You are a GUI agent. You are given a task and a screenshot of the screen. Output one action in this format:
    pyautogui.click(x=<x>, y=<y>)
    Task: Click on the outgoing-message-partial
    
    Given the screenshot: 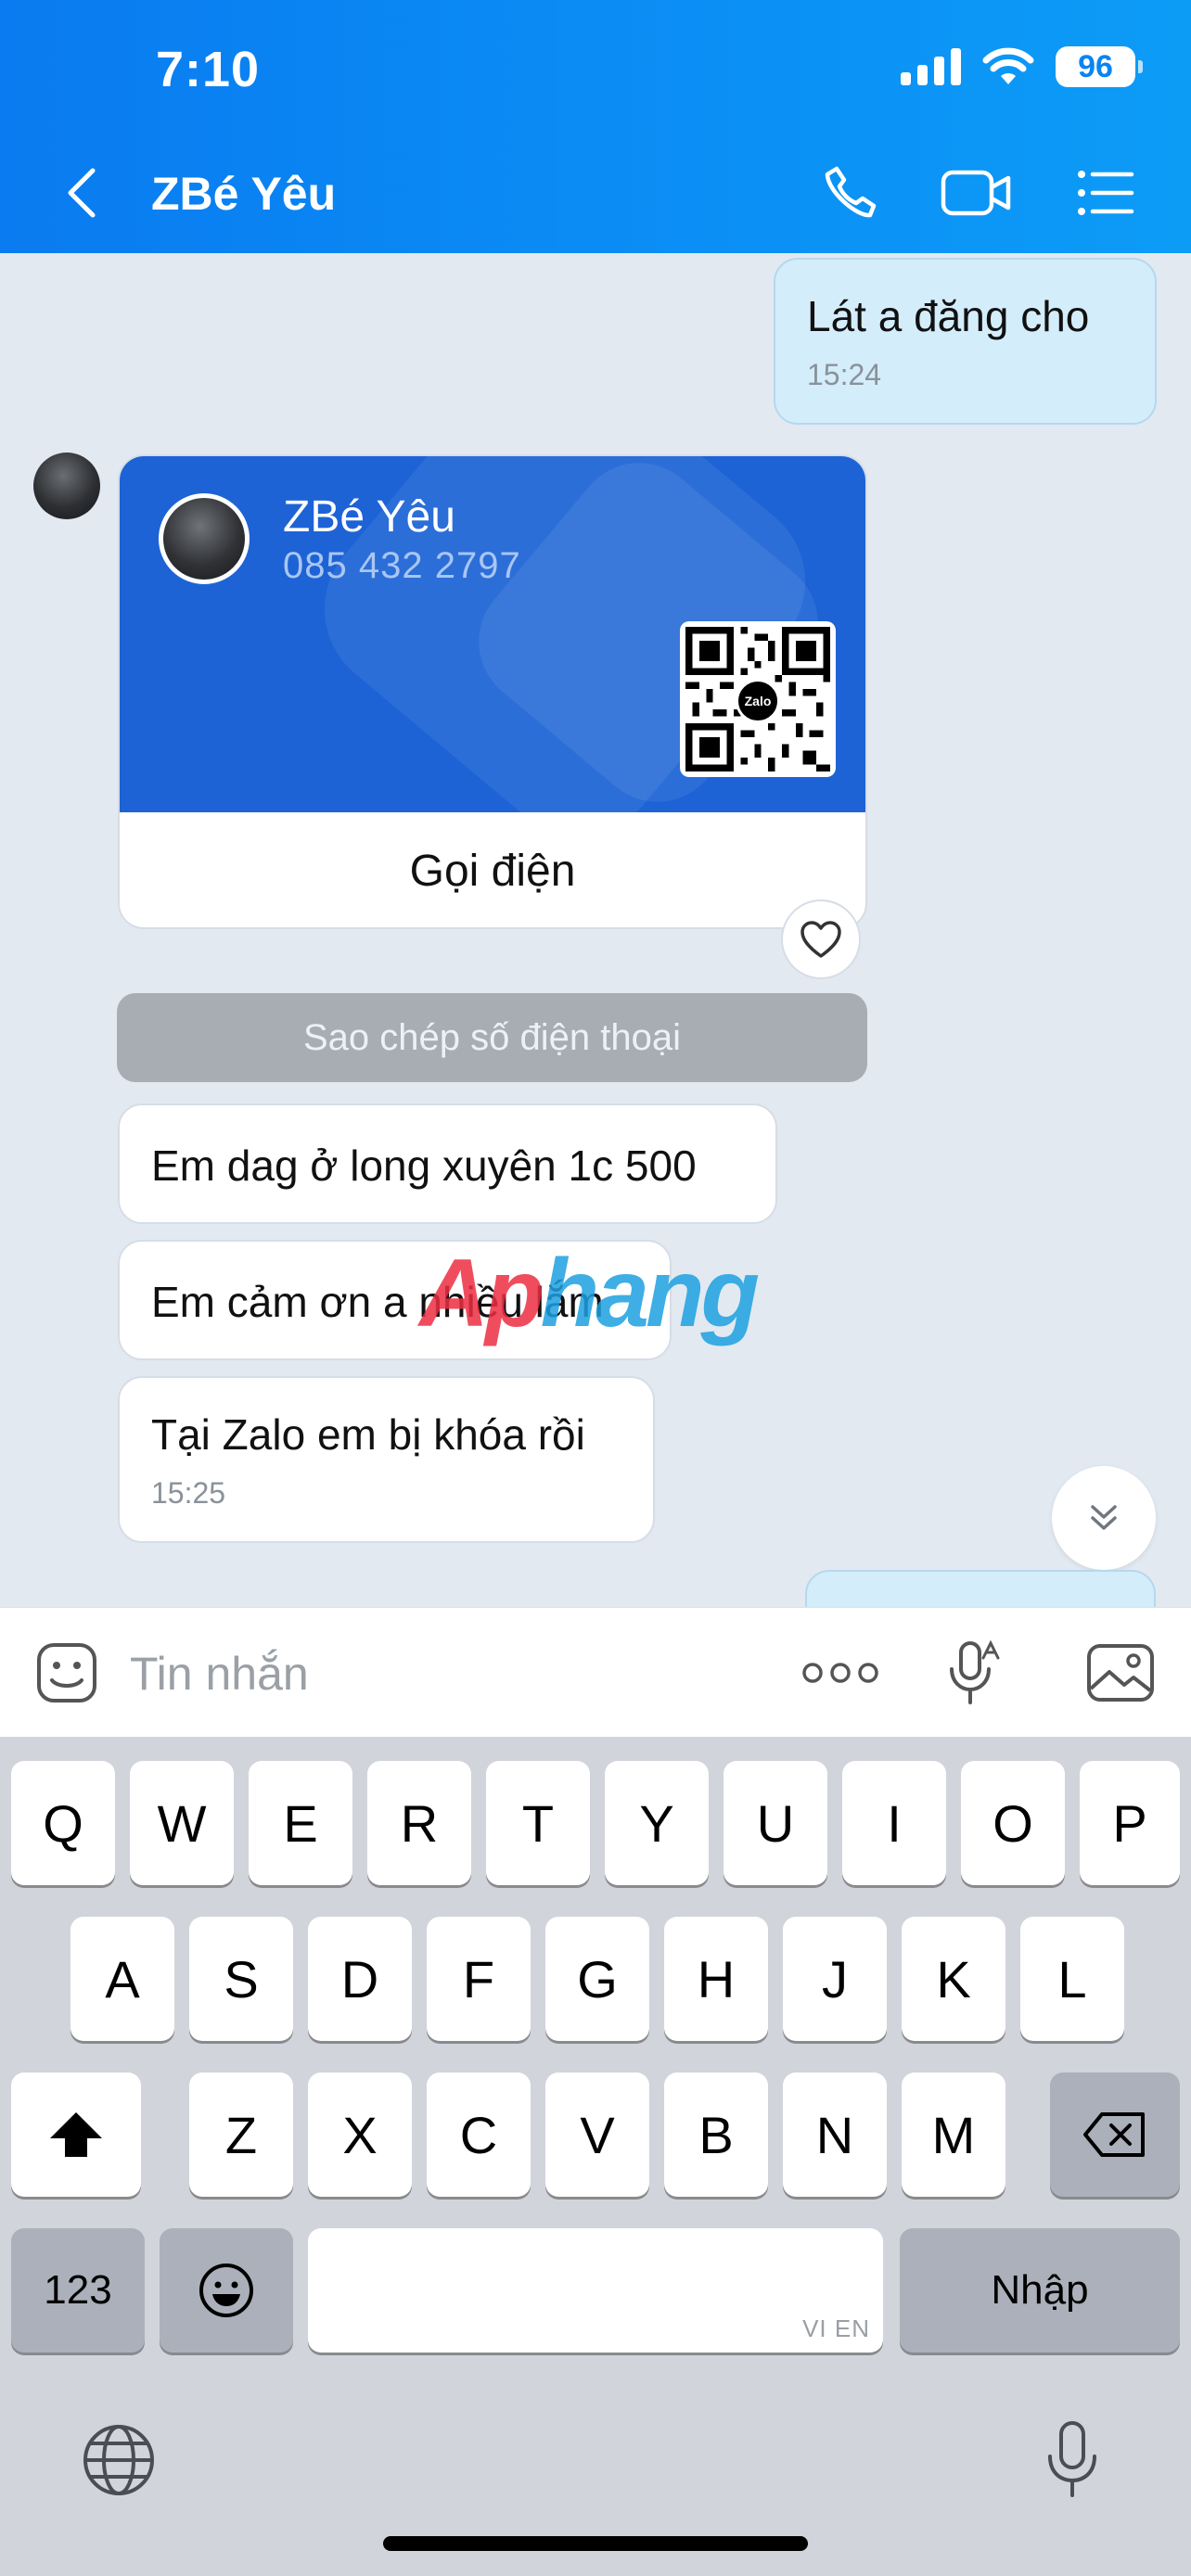 What is the action you would take?
    pyautogui.click(x=981, y=1588)
    